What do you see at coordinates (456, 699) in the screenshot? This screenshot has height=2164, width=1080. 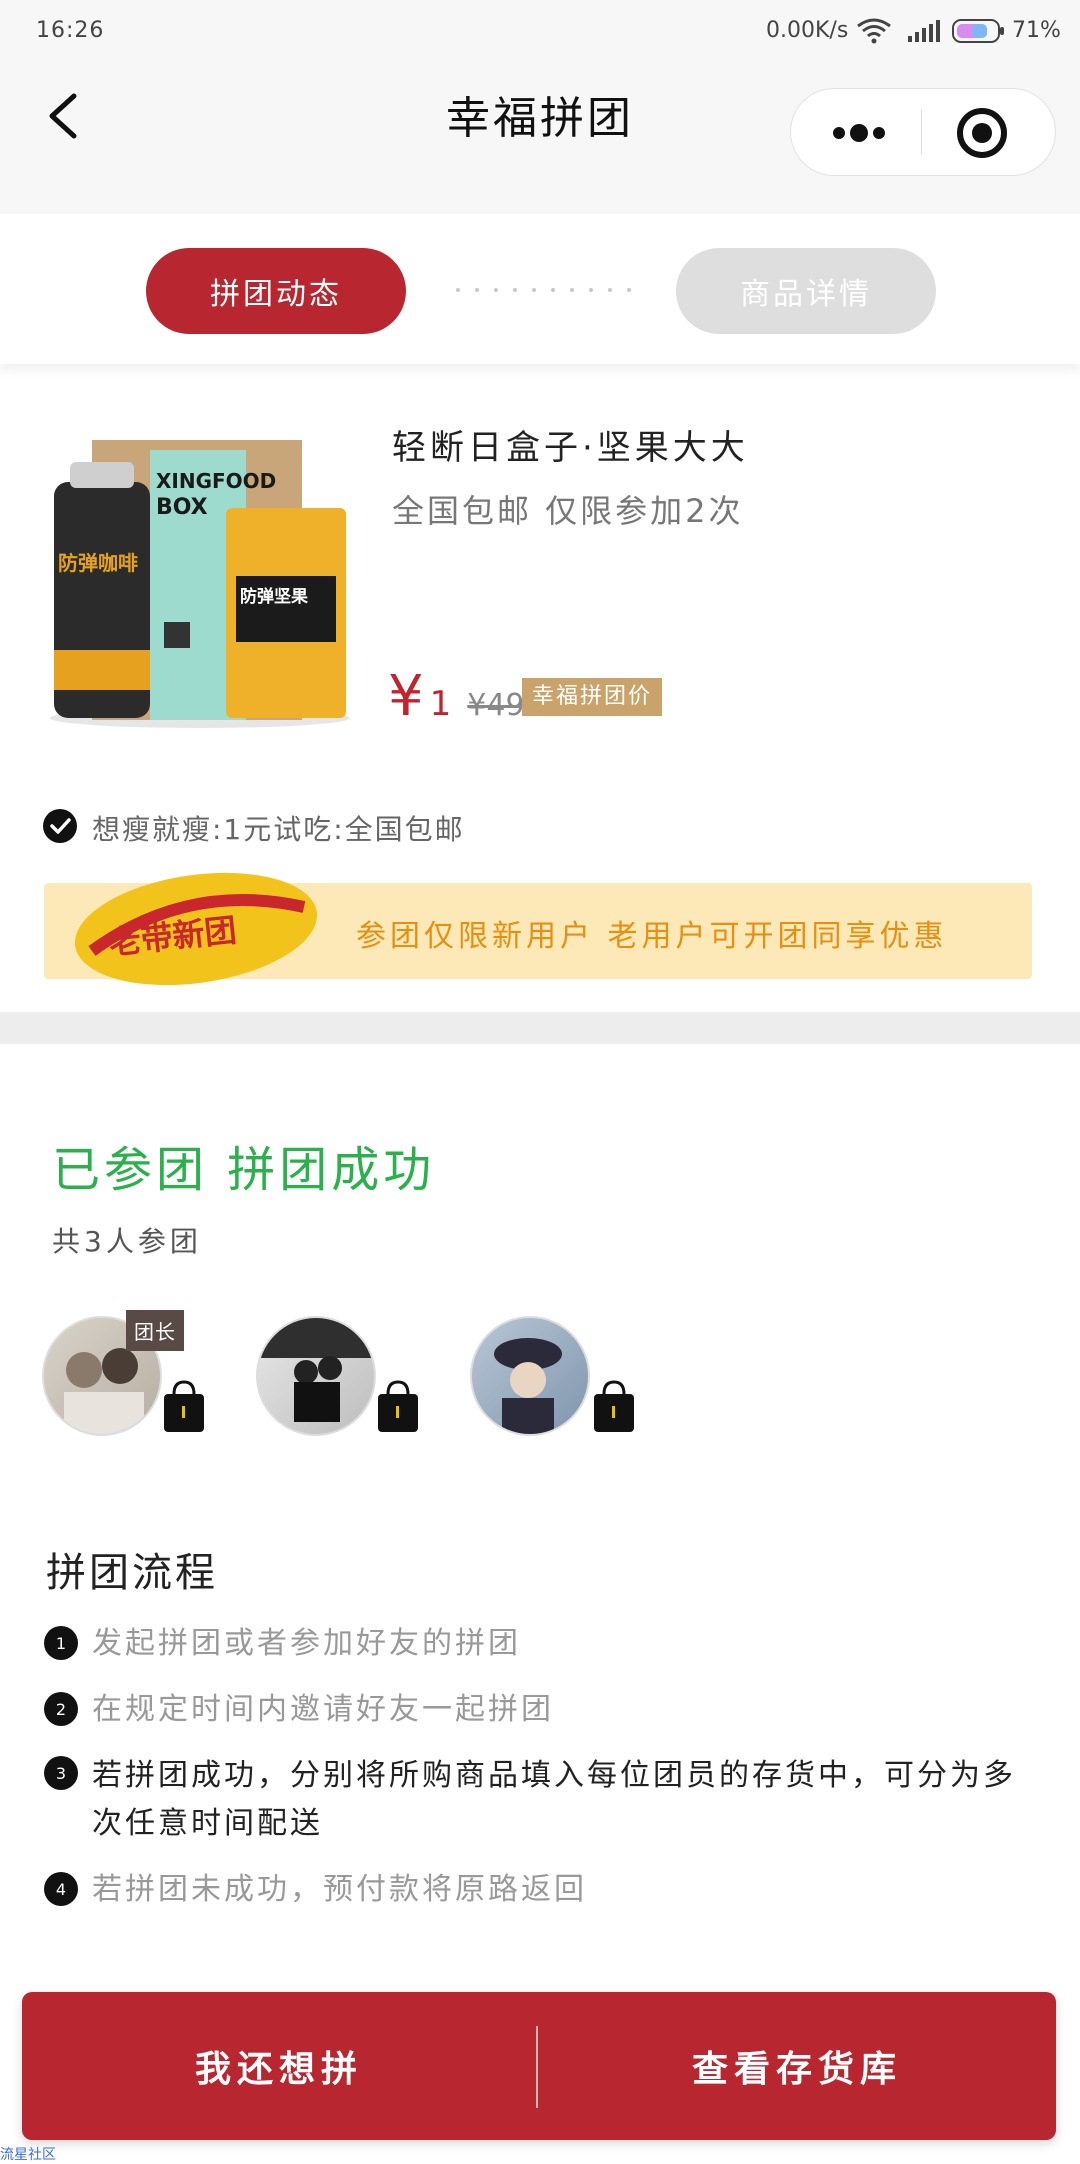 I see `price-row: ¥ 1 ¥49` at bounding box center [456, 699].